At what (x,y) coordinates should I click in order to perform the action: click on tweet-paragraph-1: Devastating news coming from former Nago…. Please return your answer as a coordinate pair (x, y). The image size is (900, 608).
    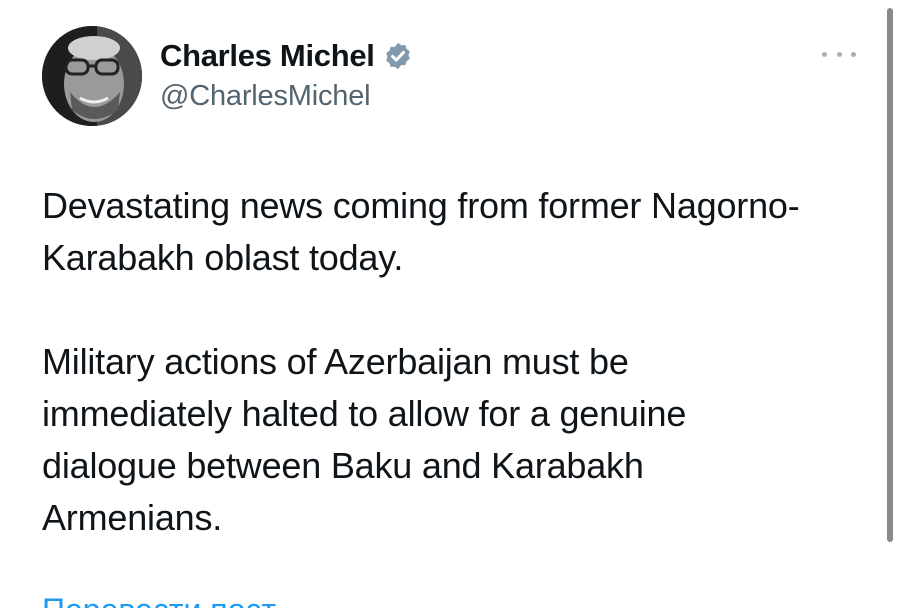
    Looking at the image, I should click on (421, 231).